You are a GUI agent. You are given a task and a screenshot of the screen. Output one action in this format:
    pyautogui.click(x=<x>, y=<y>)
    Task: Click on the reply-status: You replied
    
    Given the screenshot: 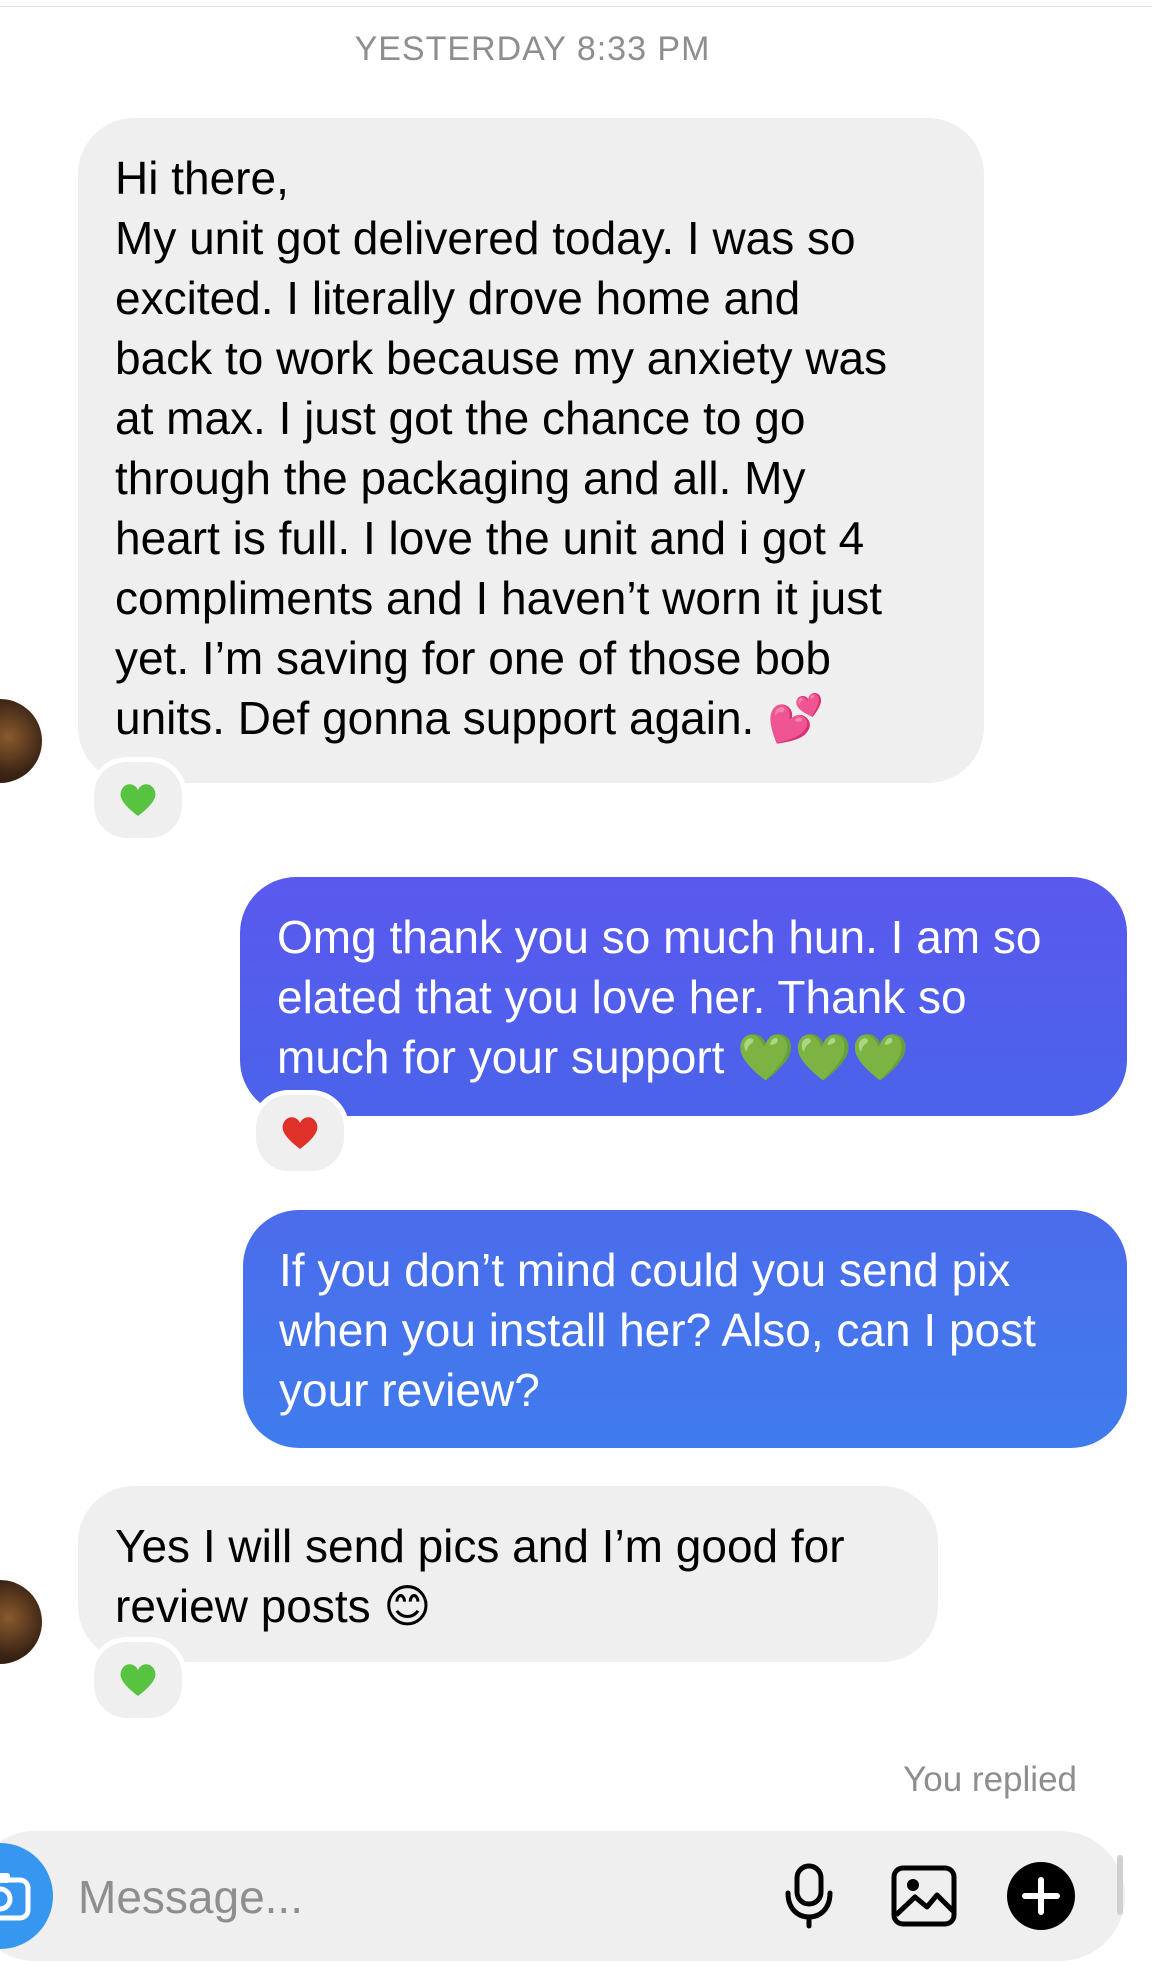 What is the action you would take?
    pyautogui.click(x=990, y=1779)
    